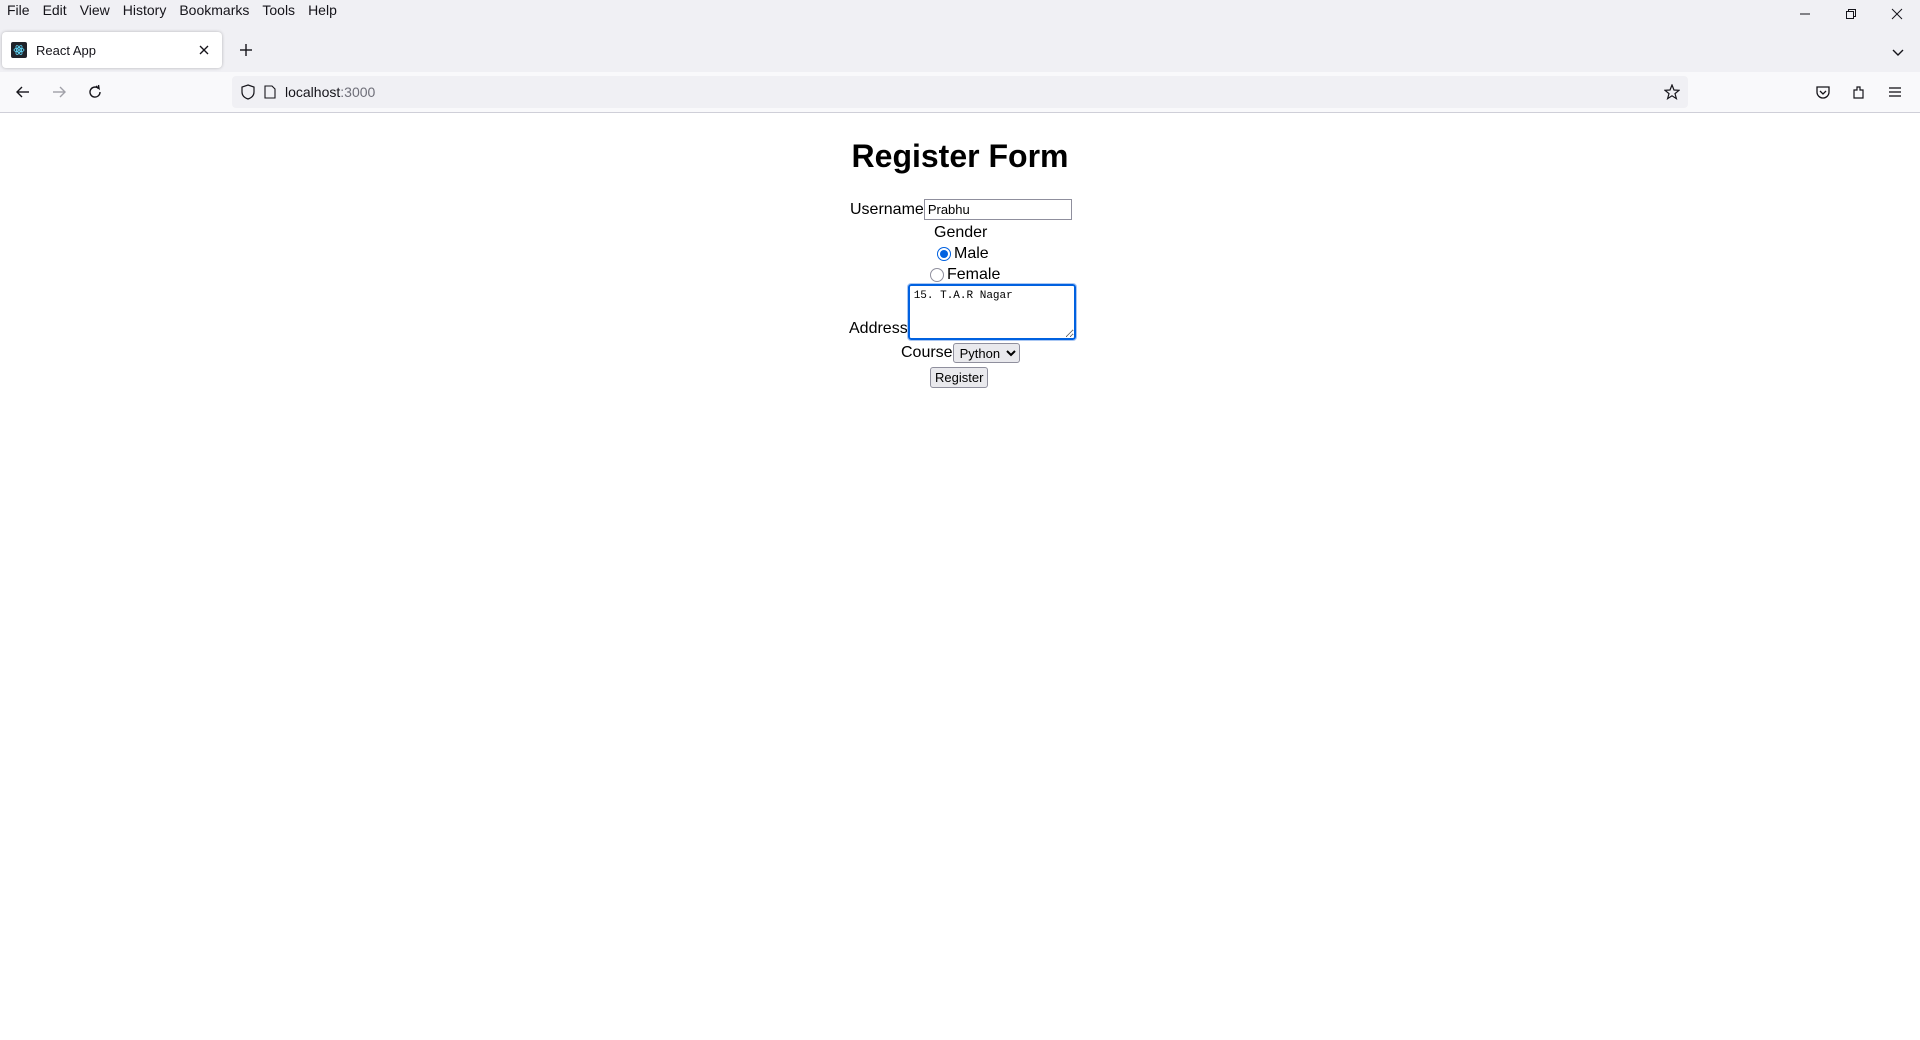  I want to click on tab-title: React App, so click(66, 50).